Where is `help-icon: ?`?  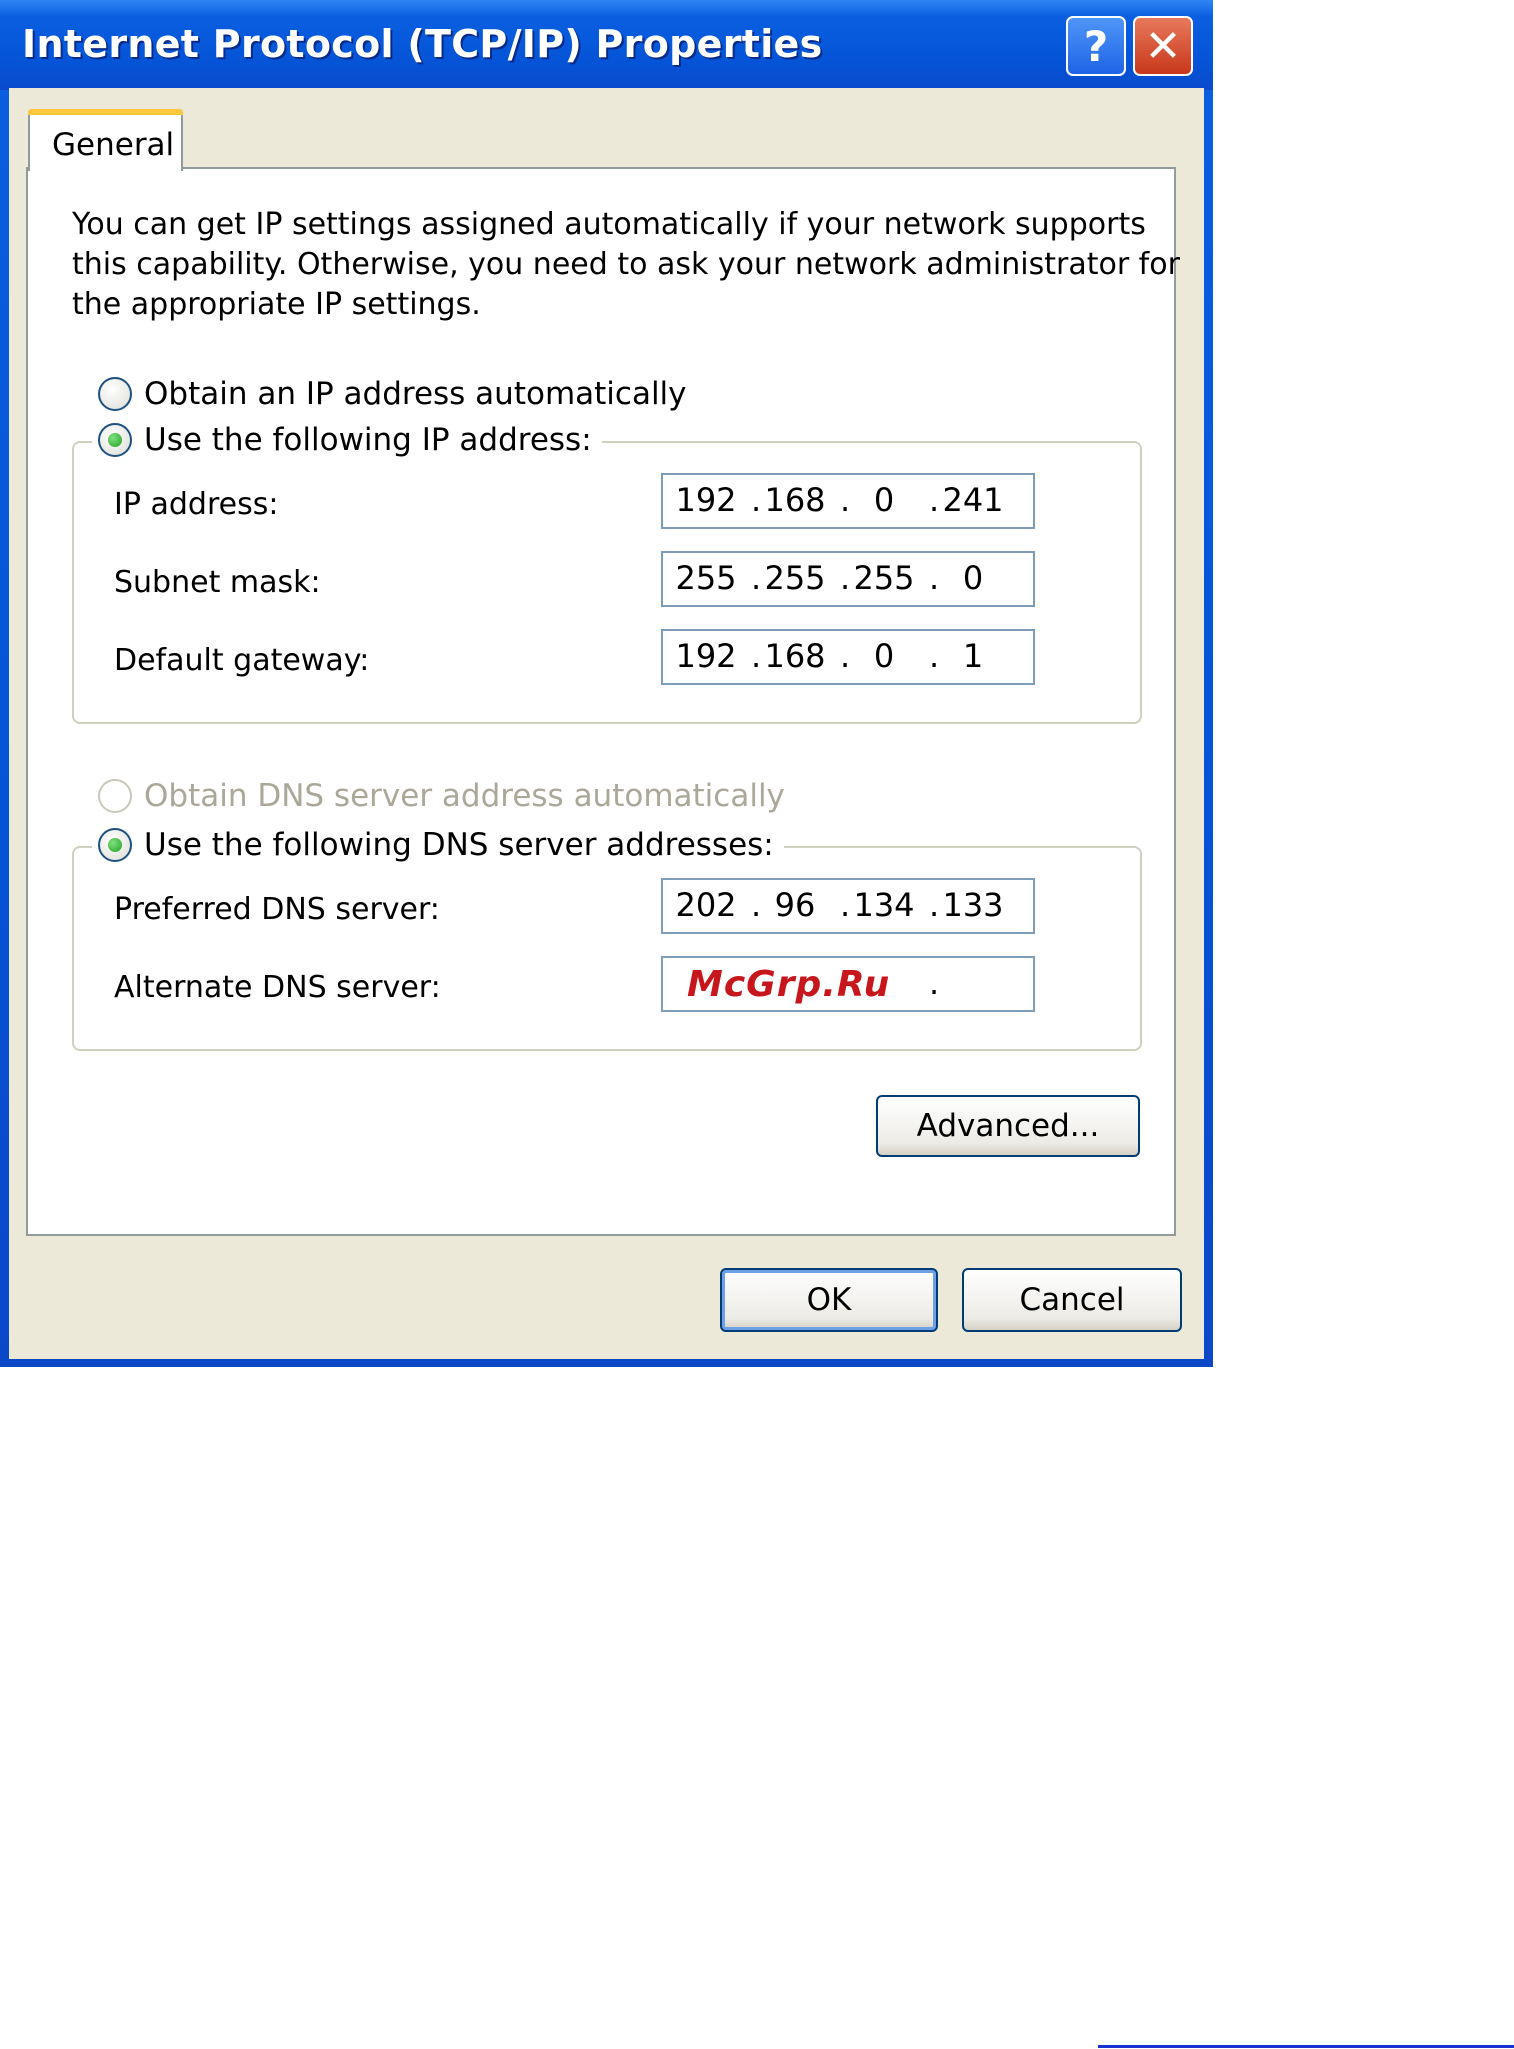
help-icon: ? is located at coordinates (1096, 46).